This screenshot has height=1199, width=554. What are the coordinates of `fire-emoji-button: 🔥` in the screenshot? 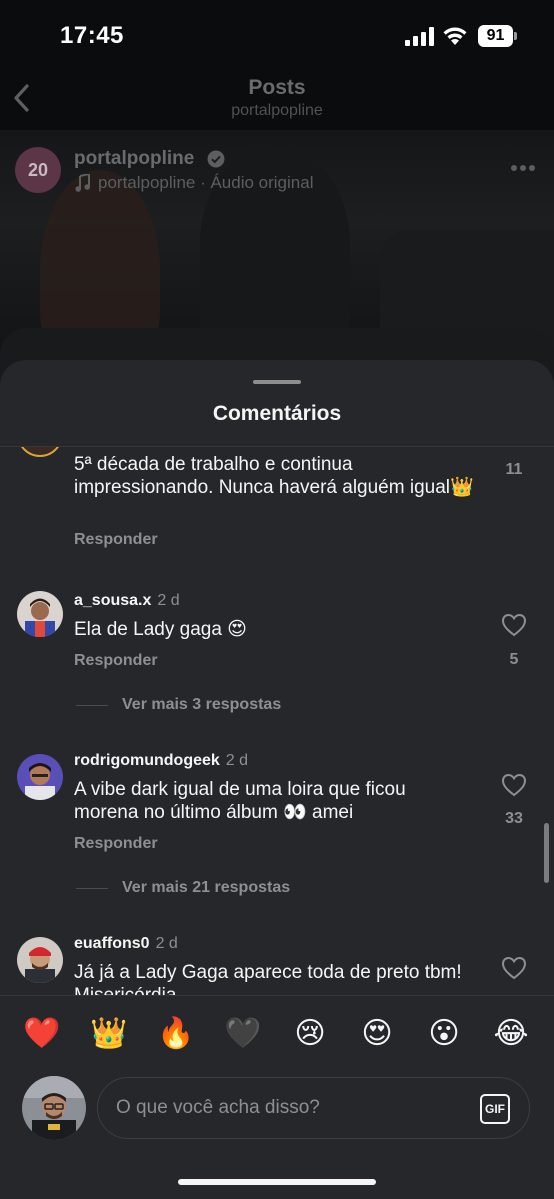 It's located at (176, 1034).